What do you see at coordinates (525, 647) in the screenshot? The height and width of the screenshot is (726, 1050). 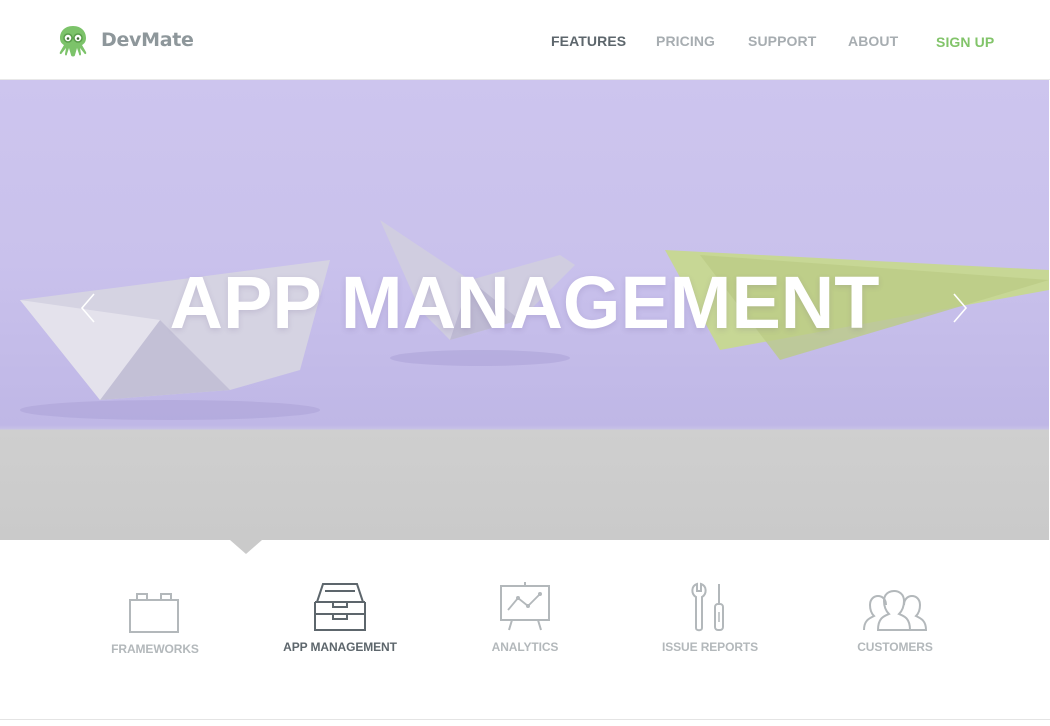 I see `tab-label: ANALYTICS` at bounding box center [525, 647].